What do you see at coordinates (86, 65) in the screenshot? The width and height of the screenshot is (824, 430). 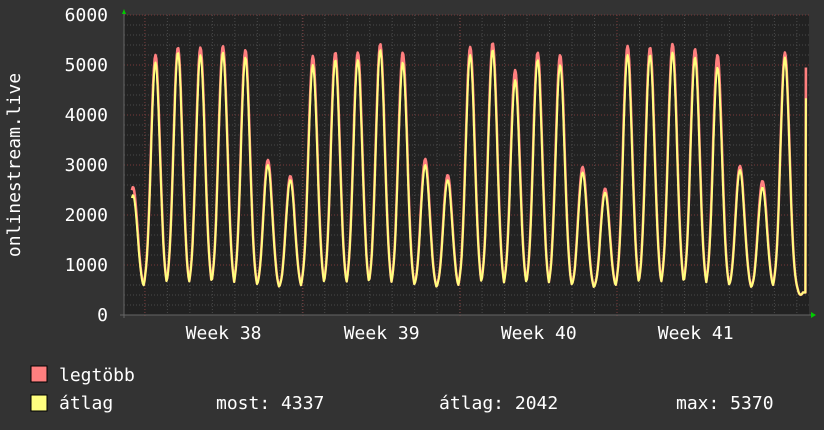 I see `y-tick-label: 5000` at bounding box center [86, 65].